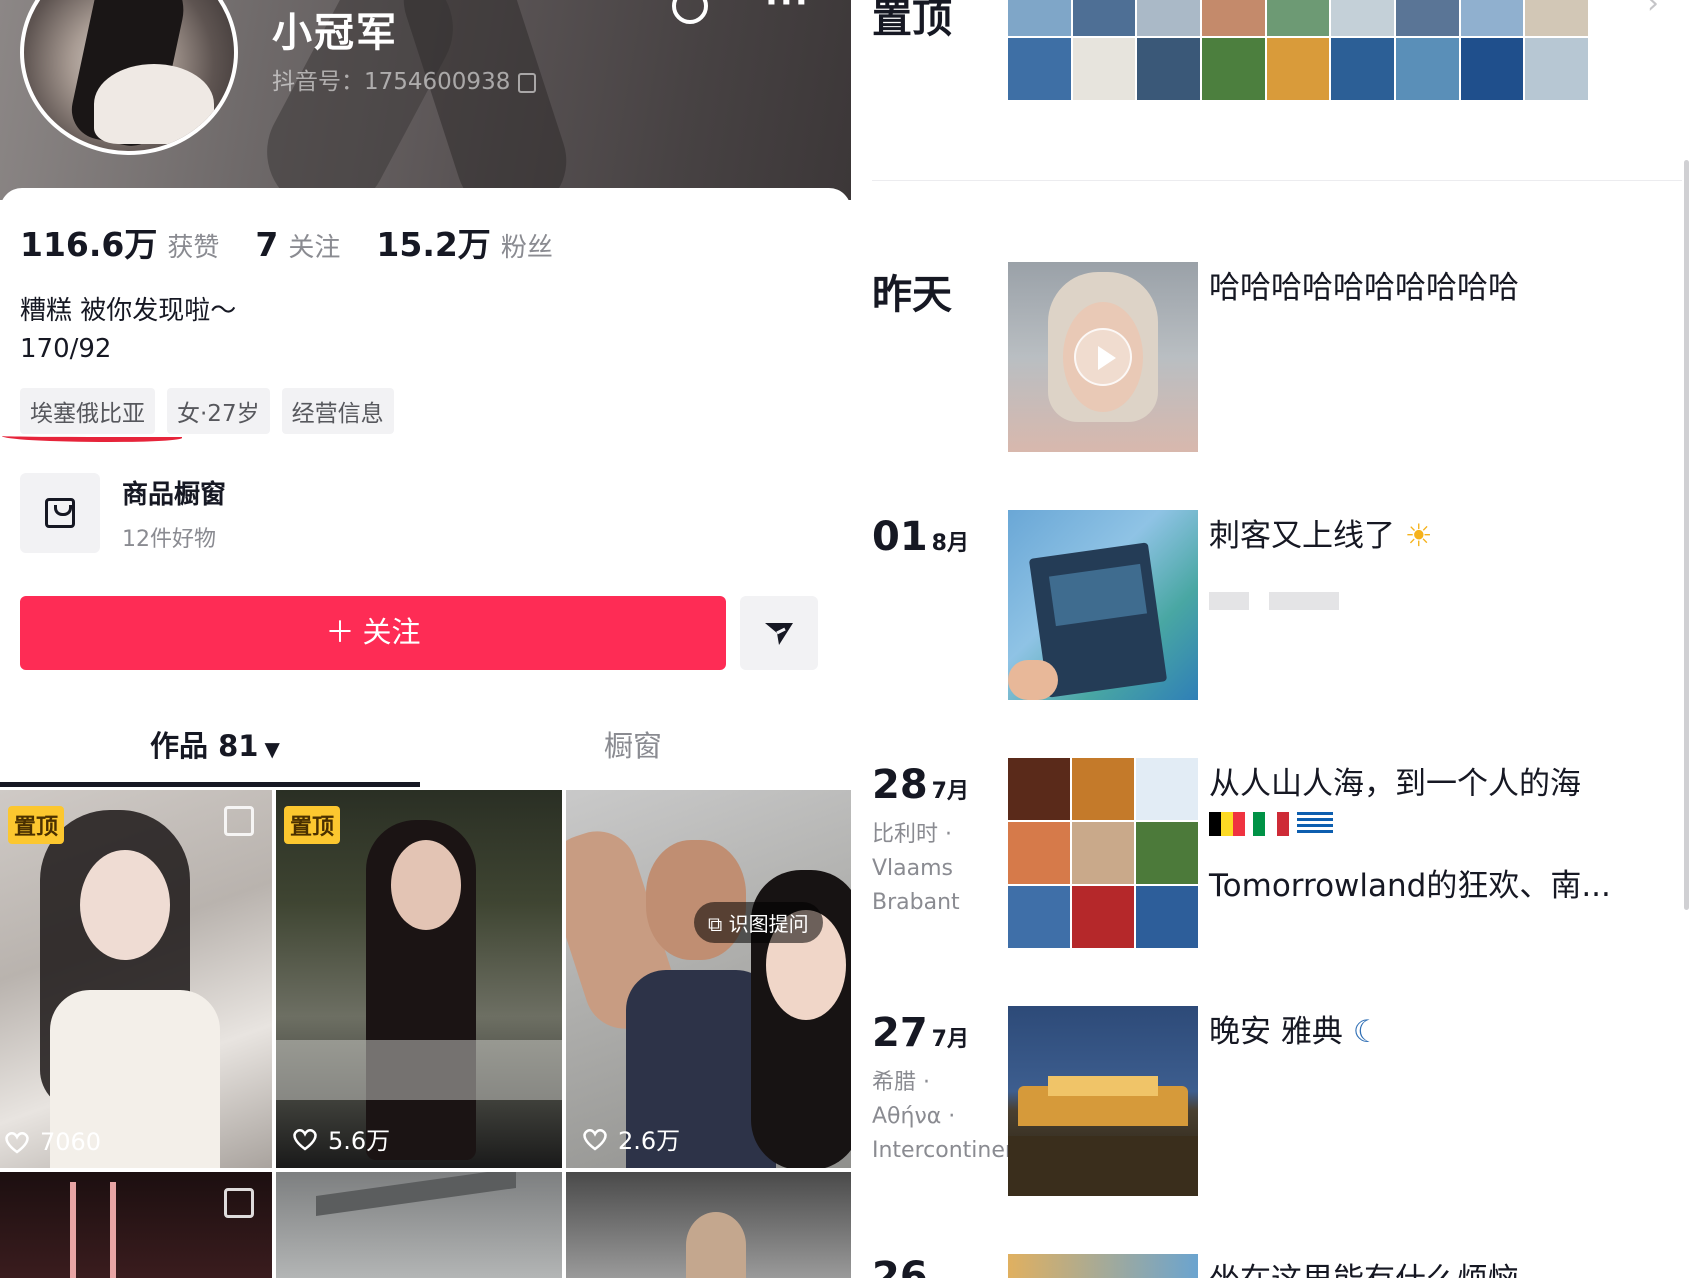 The image size is (1704, 1278). What do you see at coordinates (419, 979) in the screenshot?
I see `video-thumbnail: 置顶 5.6万` at bounding box center [419, 979].